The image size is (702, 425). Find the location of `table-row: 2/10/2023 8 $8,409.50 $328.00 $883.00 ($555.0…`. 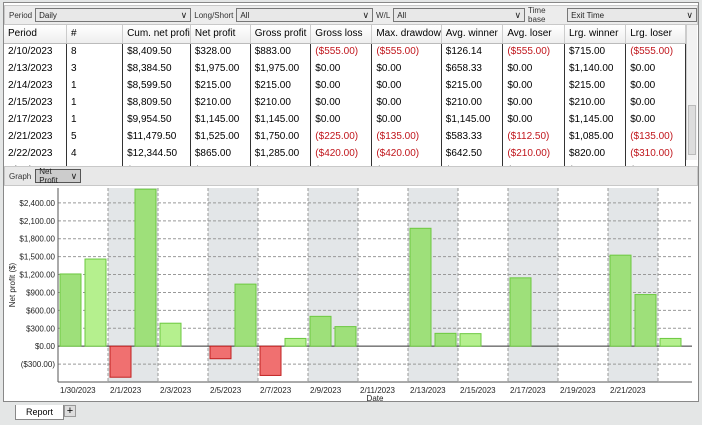

table-row: 2/10/2023 8 $8,409.50 $328.00 $883.00 ($555.0… is located at coordinates (345, 51).